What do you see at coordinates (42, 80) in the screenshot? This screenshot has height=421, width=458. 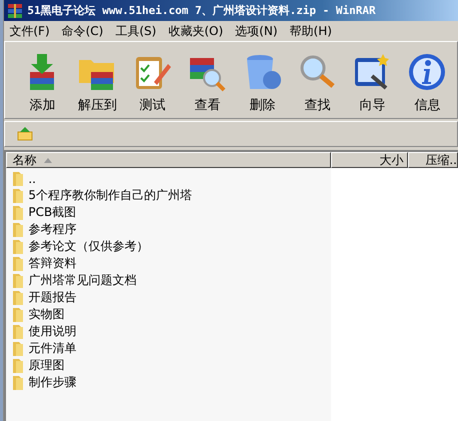 I see `toolbar-button: 添加` at bounding box center [42, 80].